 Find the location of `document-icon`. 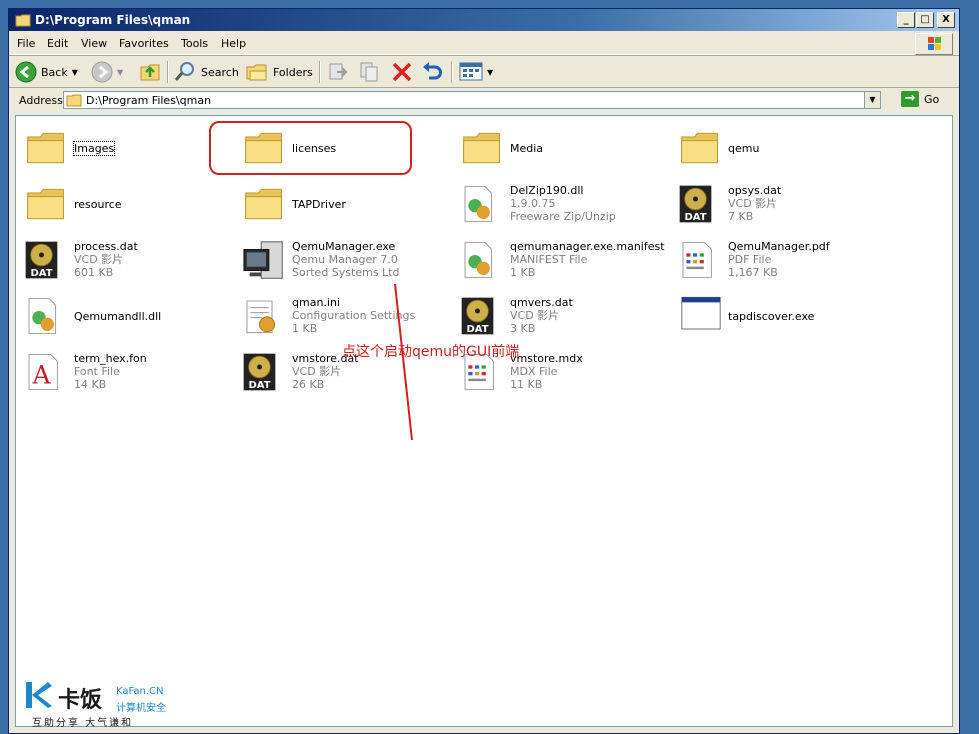

document-icon is located at coordinates (702, 262).